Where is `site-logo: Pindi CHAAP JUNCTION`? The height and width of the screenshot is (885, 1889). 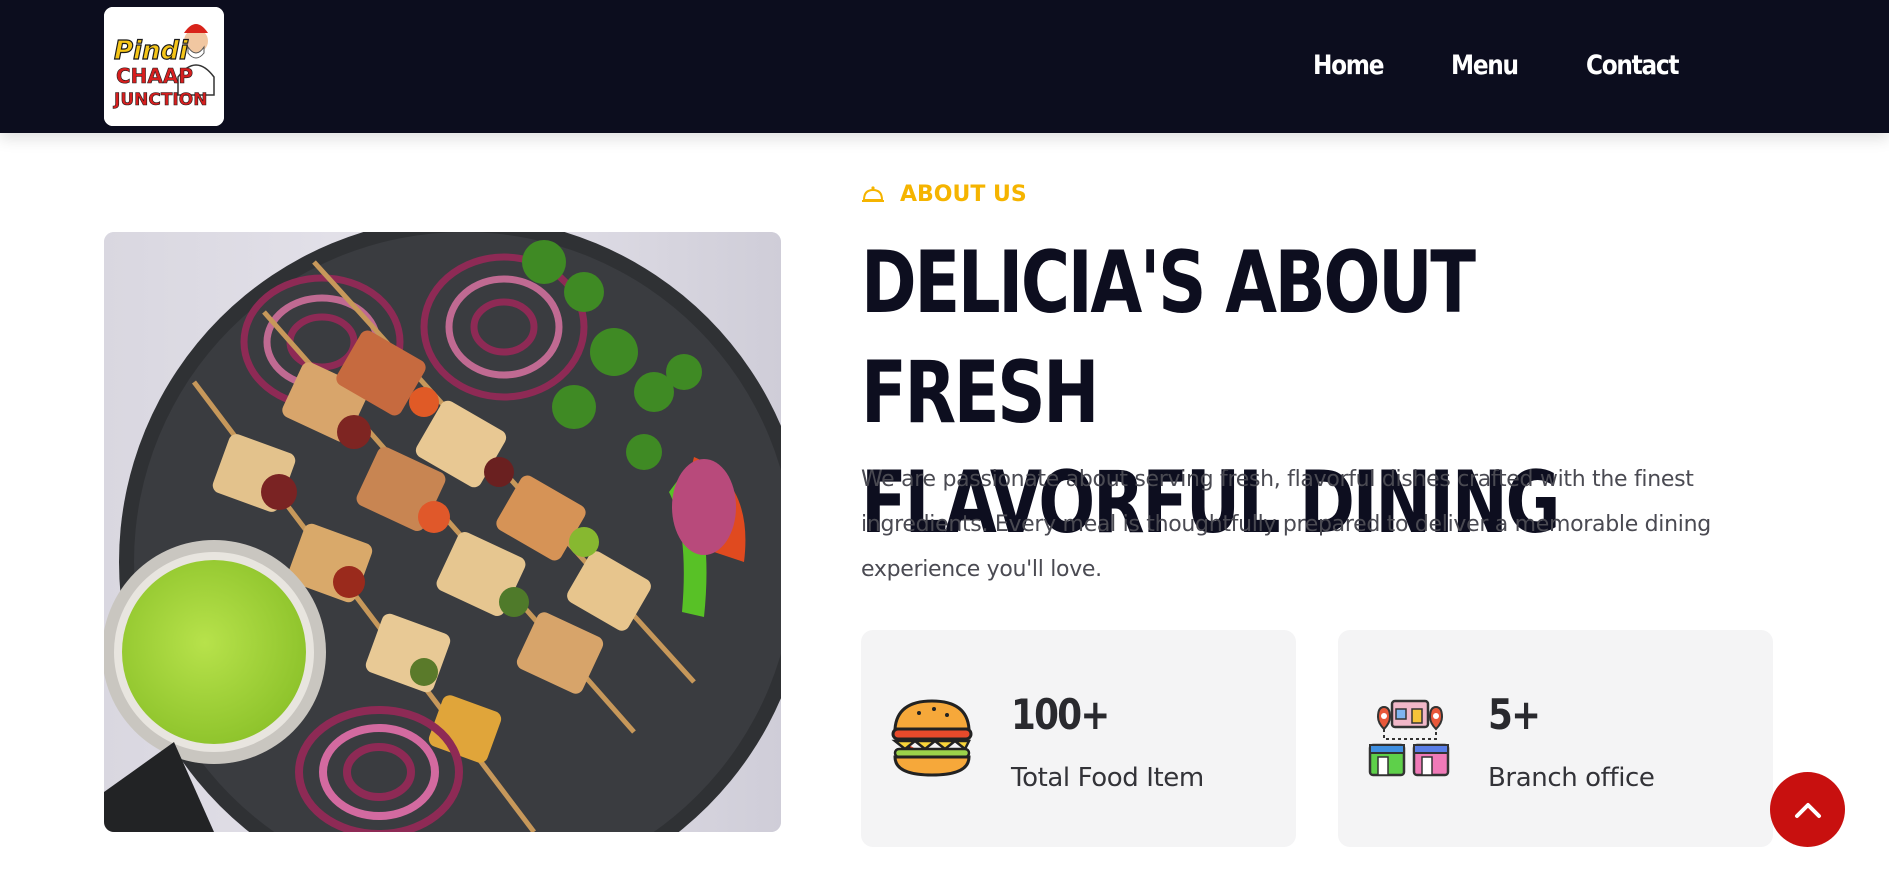
site-logo: Pindi CHAAP JUNCTION is located at coordinates (164, 66).